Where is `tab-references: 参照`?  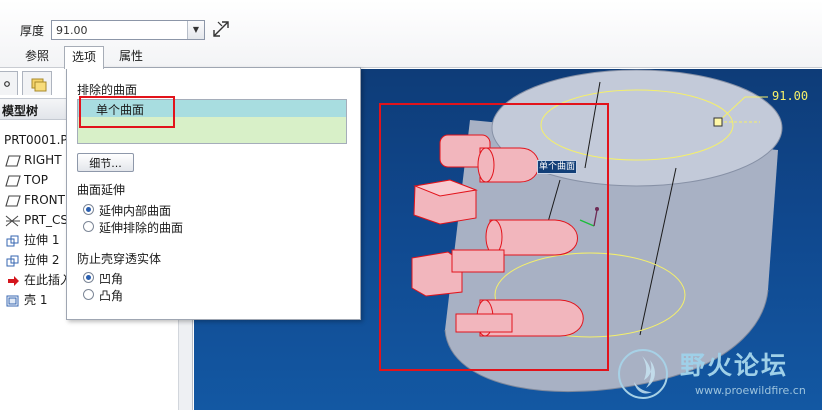 tab-references: 参照 is located at coordinates (37, 57).